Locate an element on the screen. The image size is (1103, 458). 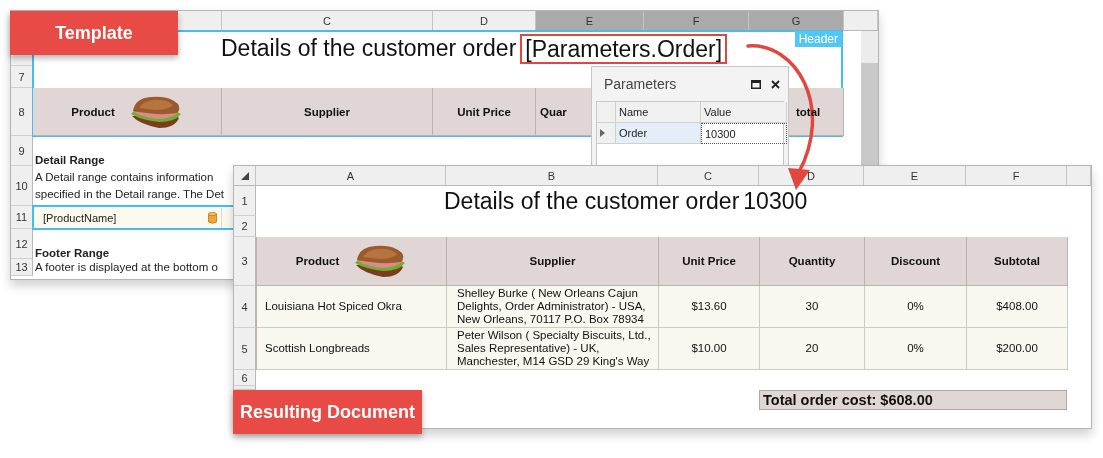
corner-triangle-icon is located at coordinates (244, 175).